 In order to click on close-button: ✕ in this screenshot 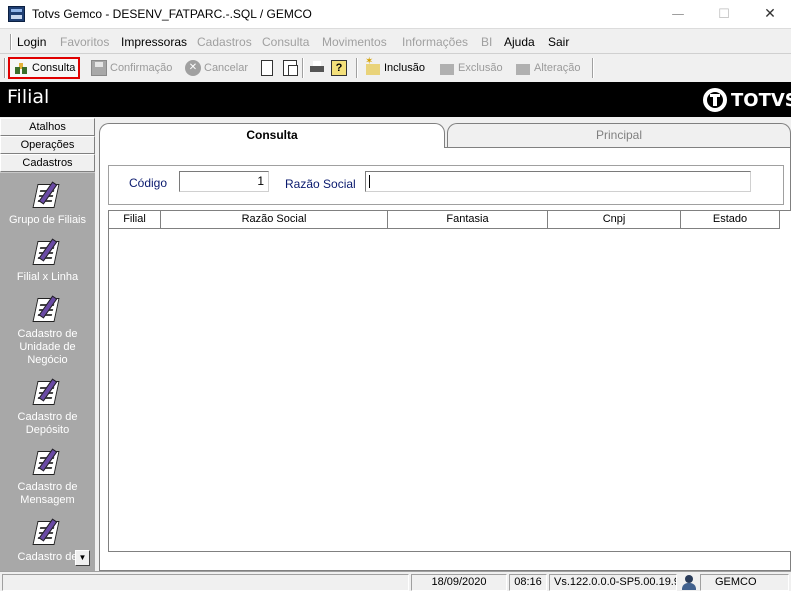, I will do `click(769, 14)`.